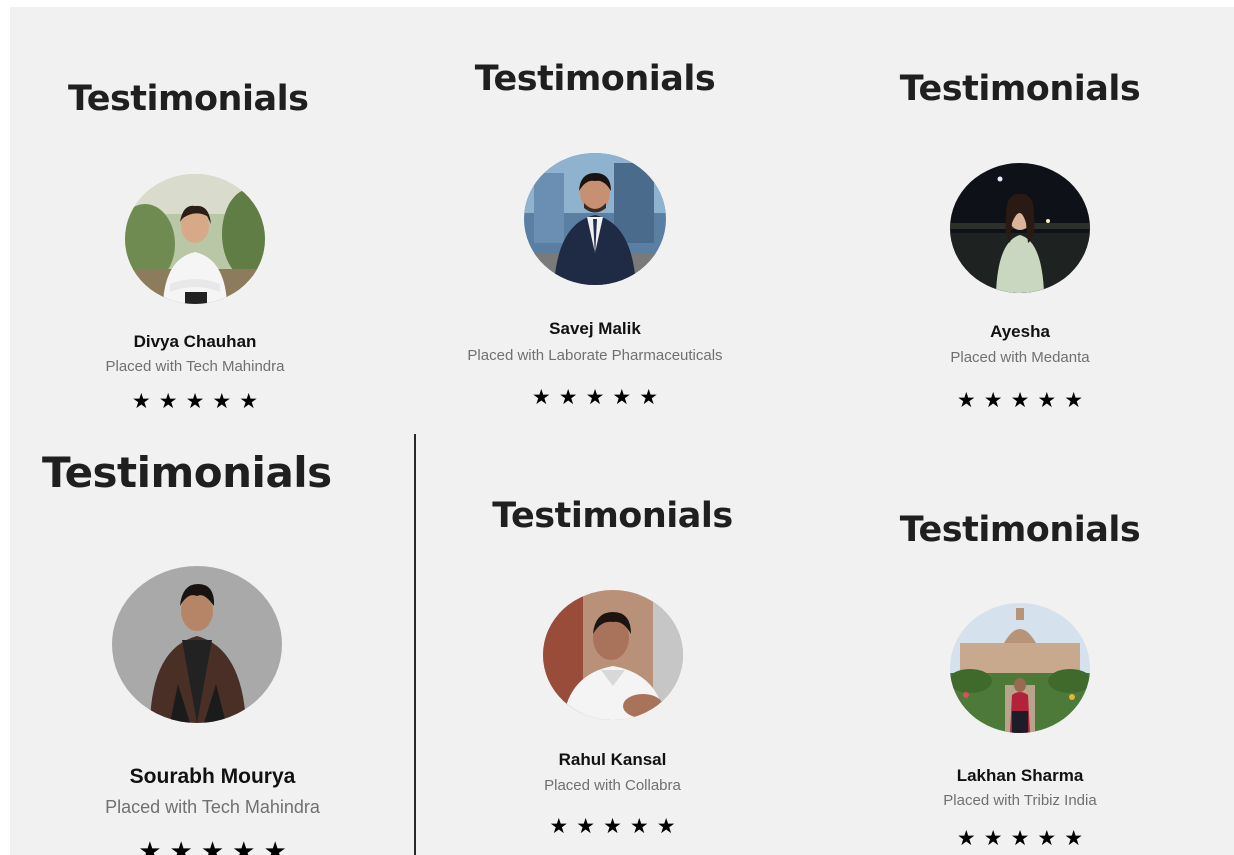  What do you see at coordinates (1020, 357) in the screenshot?
I see `company-text: Placed with Medanta` at bounding box center [1020, 357].